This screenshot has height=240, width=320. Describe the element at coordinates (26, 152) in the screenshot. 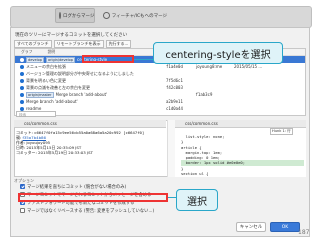

I see `committer-label: コミッター:` at that location.